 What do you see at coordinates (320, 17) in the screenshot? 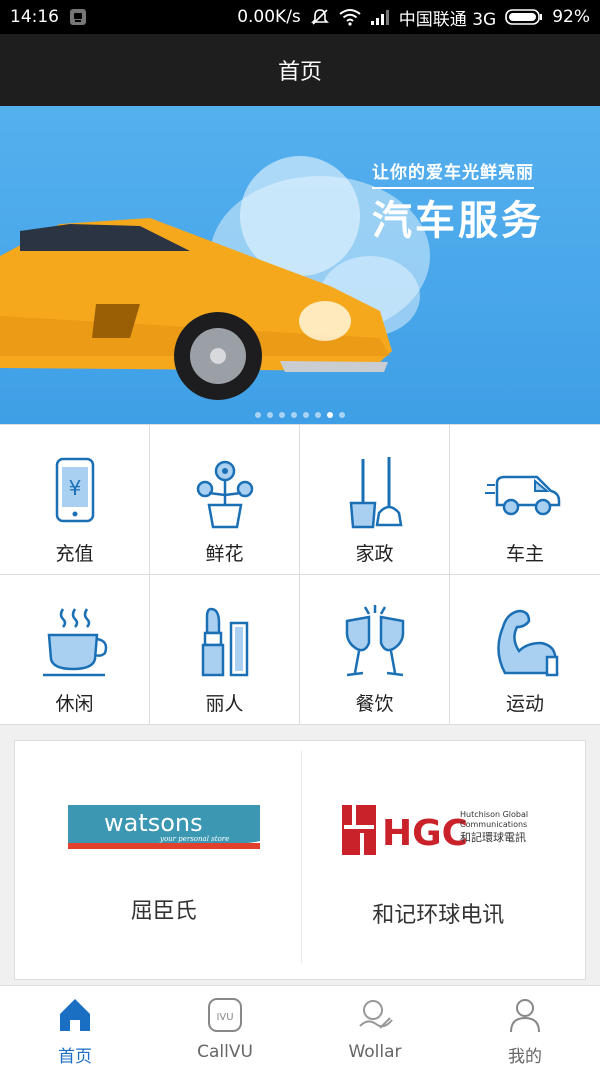
I see `mute-icon` at bounding box center [320, 17].